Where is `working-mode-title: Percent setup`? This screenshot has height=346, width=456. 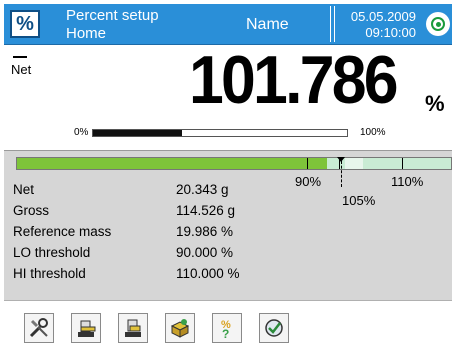 working-mode-title: Percent setup is located at coordinates (112, 15).